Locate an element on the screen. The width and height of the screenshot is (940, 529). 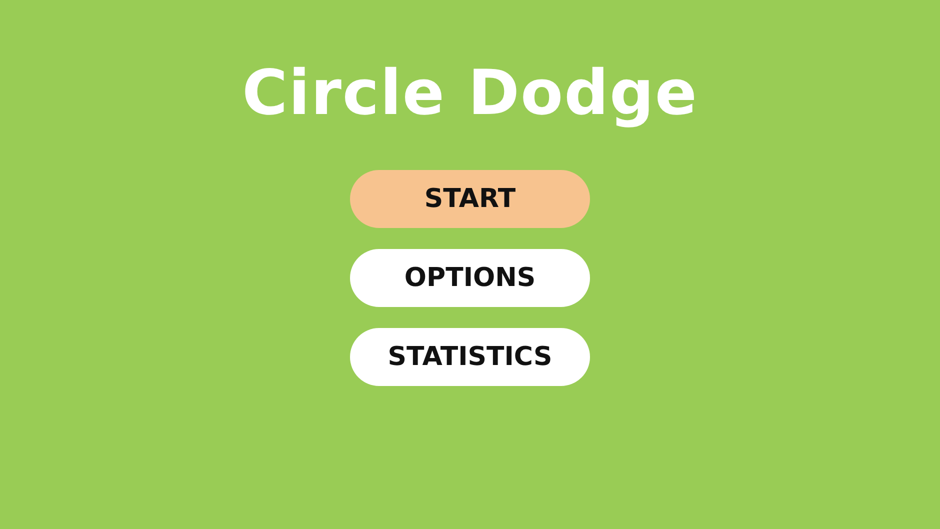
menu-button: START is located at coordinates (470, 199).